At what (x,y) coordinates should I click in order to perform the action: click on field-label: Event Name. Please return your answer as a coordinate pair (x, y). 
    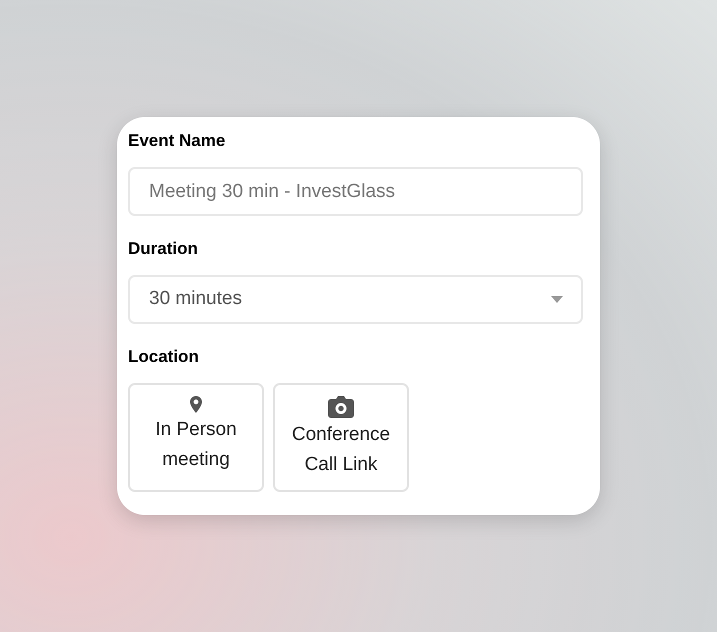
    Looking at the image, I should click on (177, 141).